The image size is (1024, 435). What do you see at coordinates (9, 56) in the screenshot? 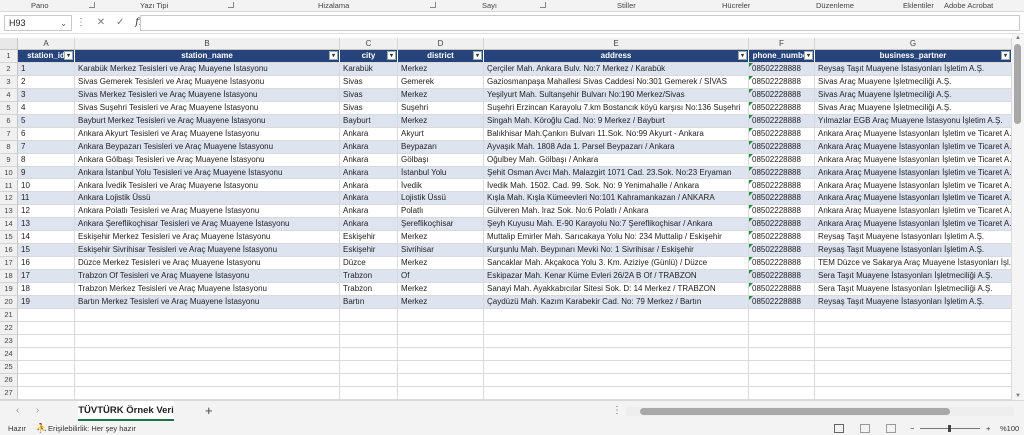
I see `row-header: 1` at bounding box center [9, 56].